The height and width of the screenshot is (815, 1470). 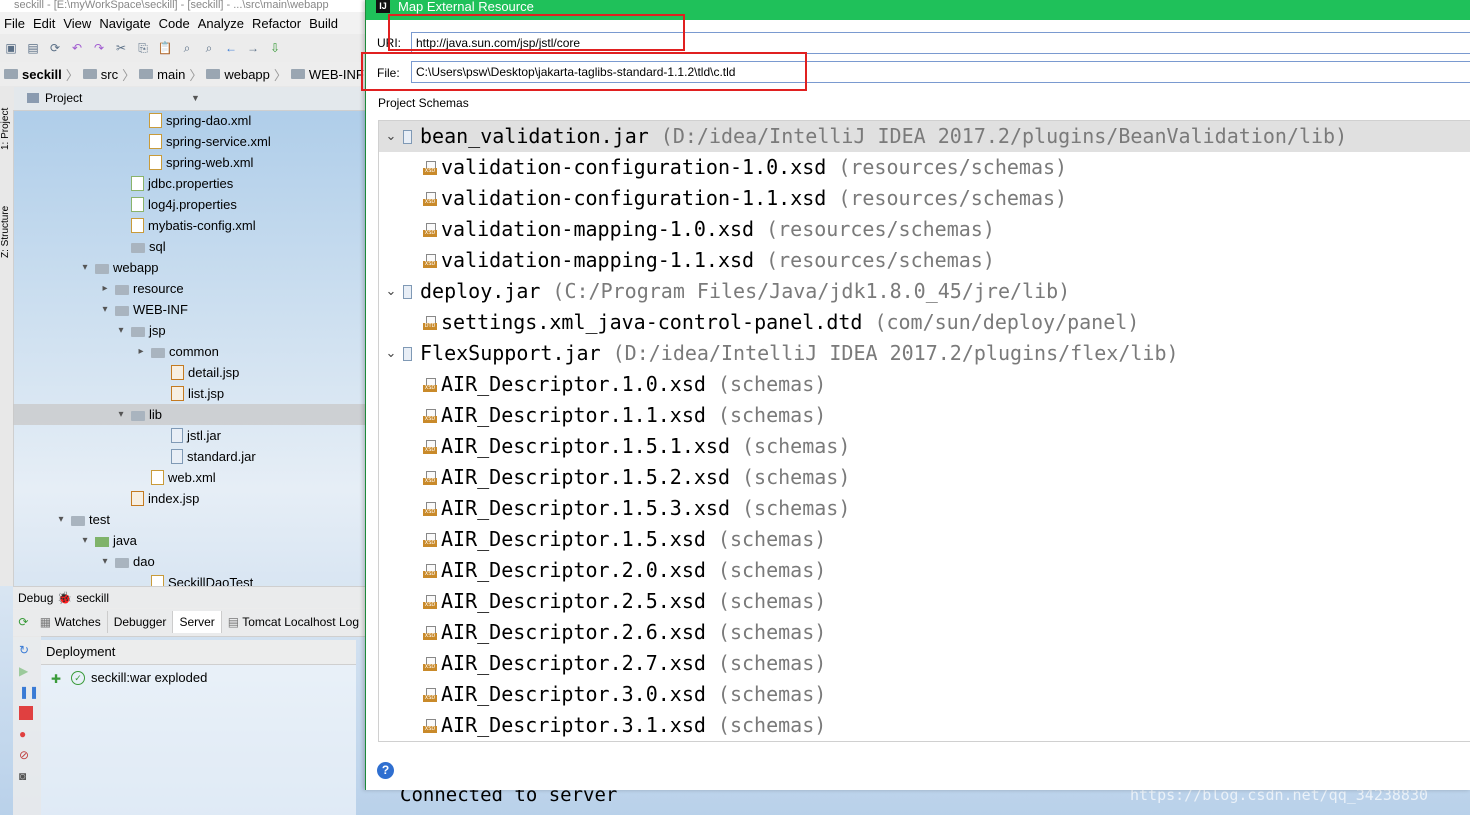 What do you see at coordinates (238, 74) in the screenshot?
I see `breadcrumb-item: webapp` at bounding box center [238, 74].